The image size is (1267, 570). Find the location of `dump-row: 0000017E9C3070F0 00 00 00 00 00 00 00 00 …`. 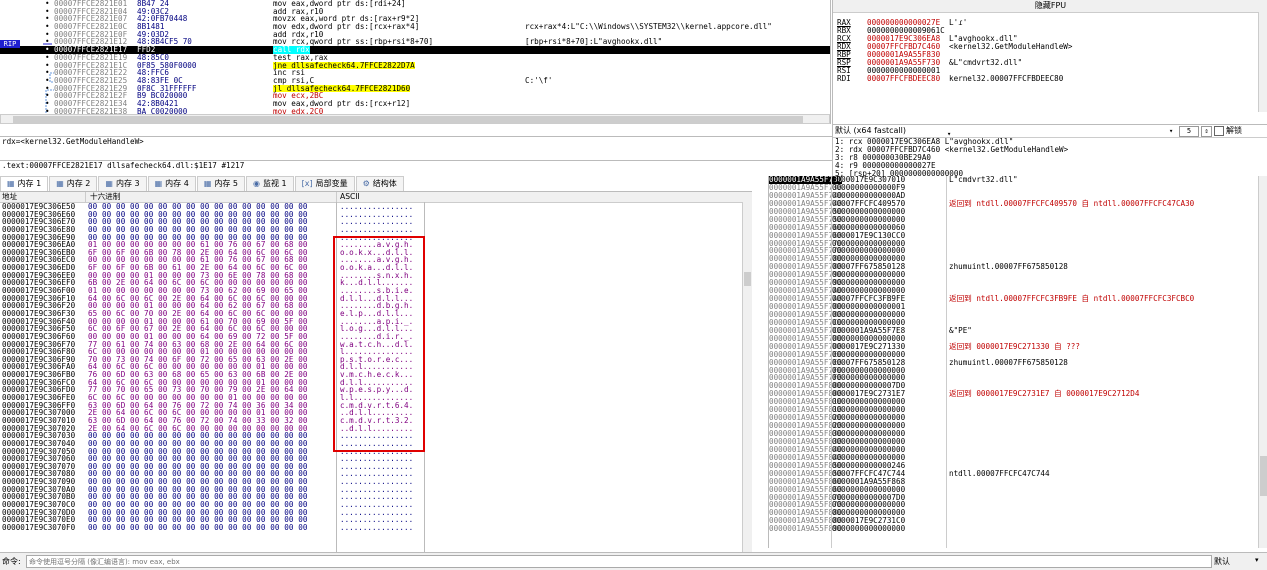

dump-row: 0000017E9C3070F0 00 00 00 00 00 00 00 00 … is located at coordinates (376, 528).